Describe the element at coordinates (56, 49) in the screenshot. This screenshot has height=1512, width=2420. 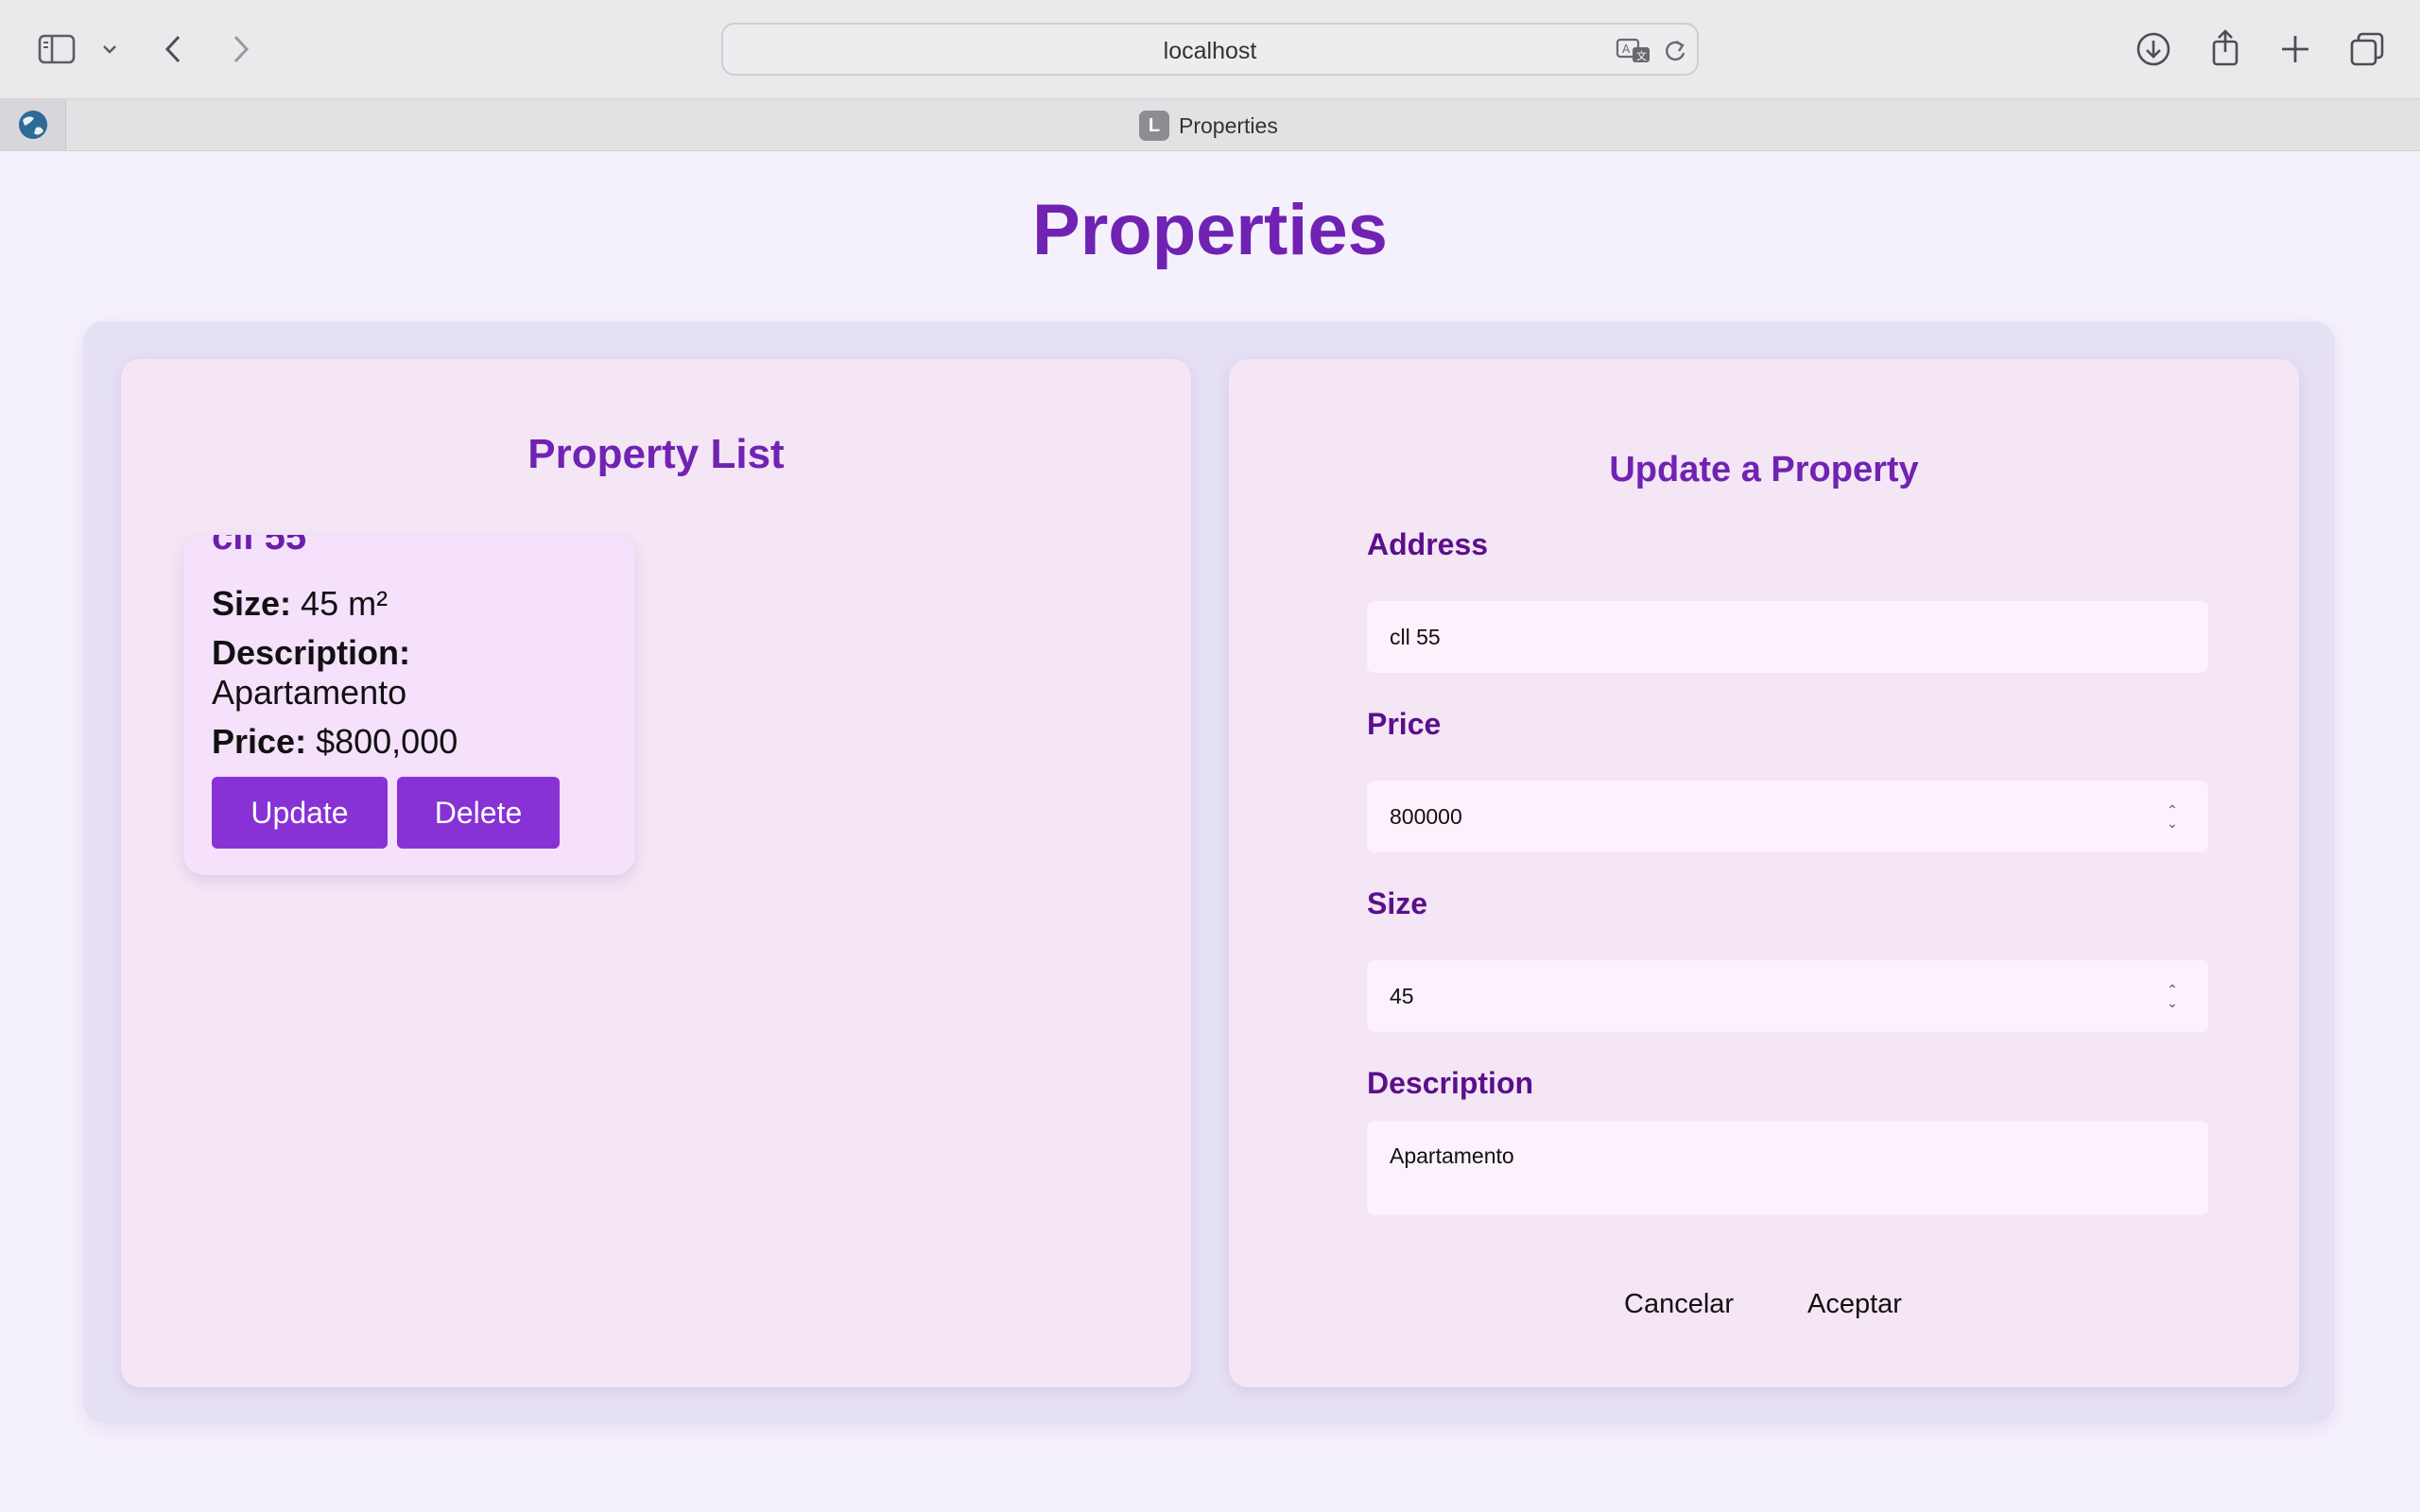
I see `sidebar-toggle-icon` at that location.